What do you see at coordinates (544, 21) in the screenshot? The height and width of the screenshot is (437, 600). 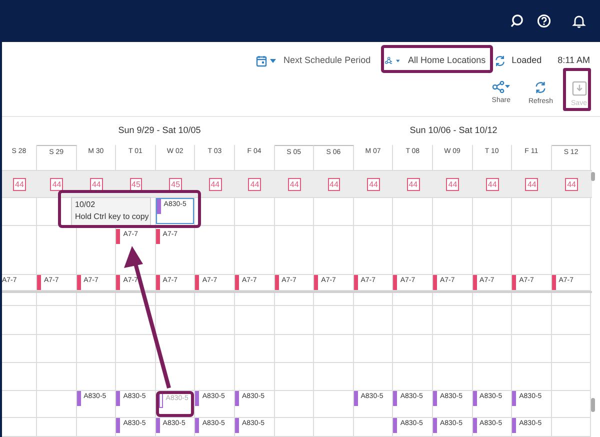 I see `help-icon` at bounding box center [544, 21].